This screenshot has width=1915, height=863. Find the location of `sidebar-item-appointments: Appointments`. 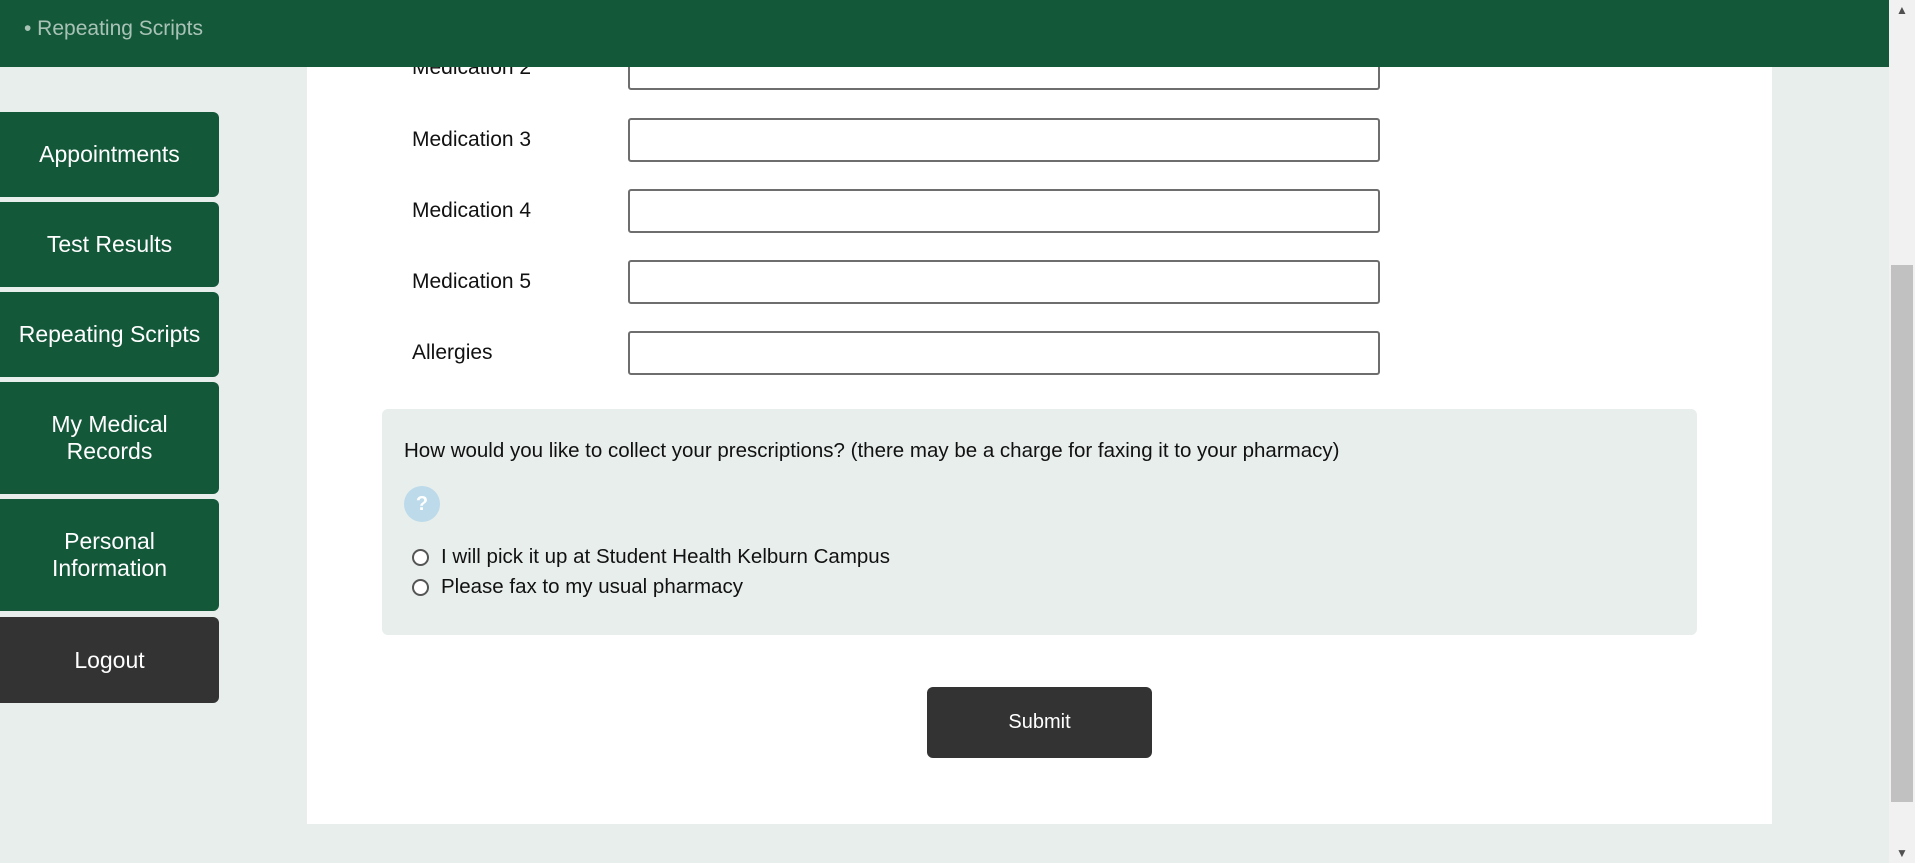

sidebar-item-appointments: Appointments is located at coordinates (109, 154).